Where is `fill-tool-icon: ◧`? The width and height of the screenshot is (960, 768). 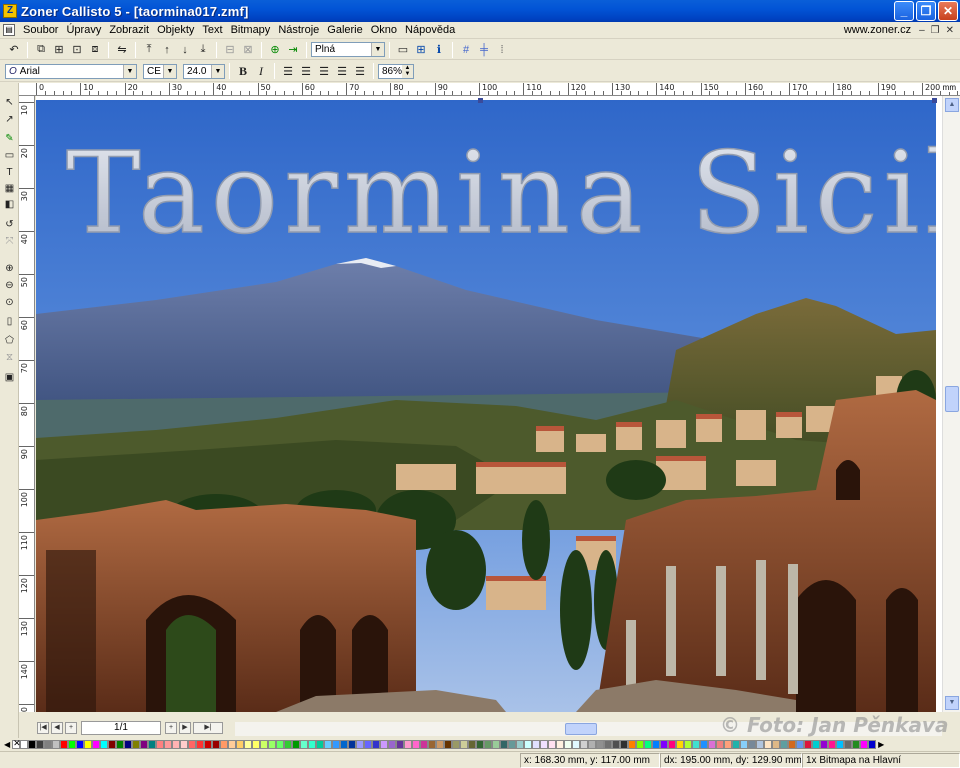 fill-tool-icon: ◧ is located at coordinates (9, 204).